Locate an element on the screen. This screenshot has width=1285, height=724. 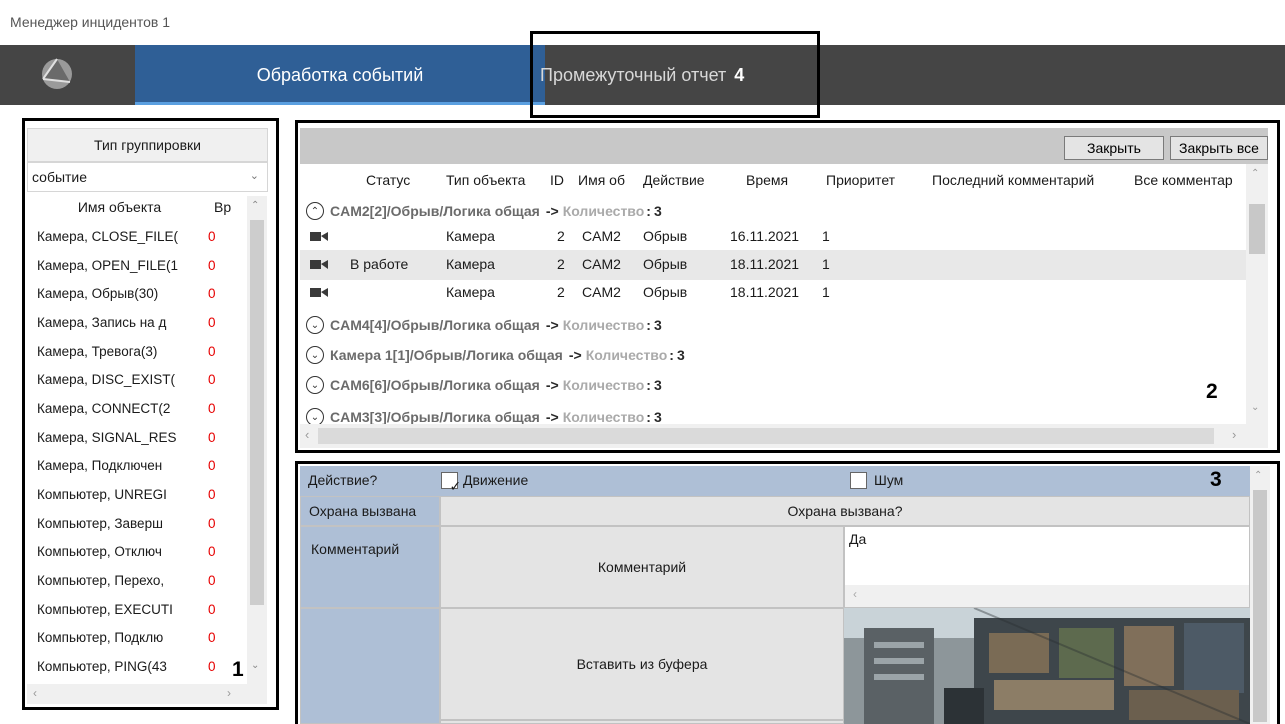
list-item: Камера, Подключен 0 is located at coordinates (137, 466).